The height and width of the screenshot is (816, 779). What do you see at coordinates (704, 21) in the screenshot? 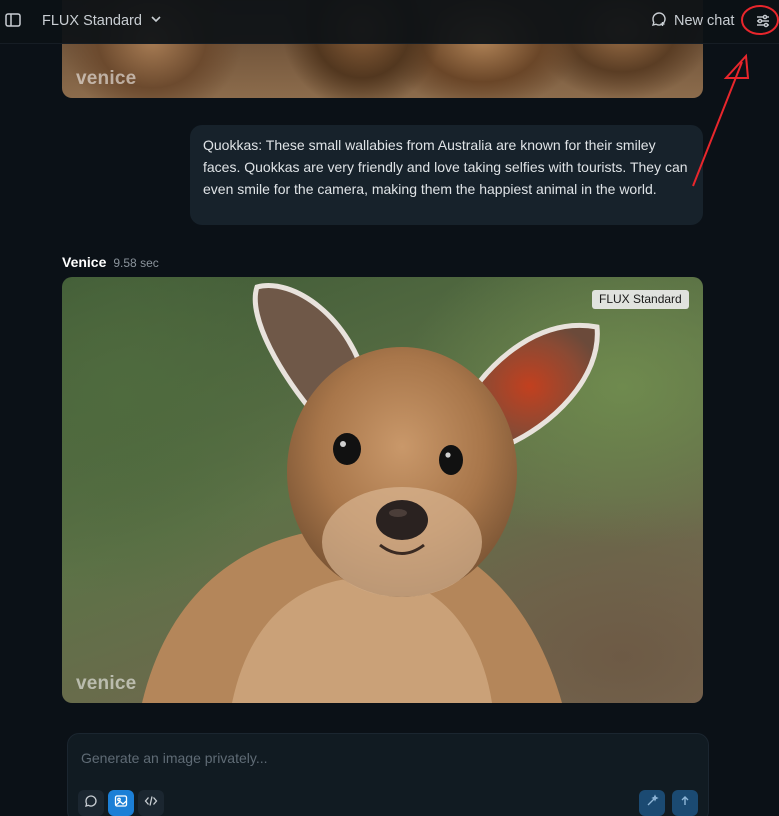
I see `new-chat-label: New chat` at bounding box center [704, 21].